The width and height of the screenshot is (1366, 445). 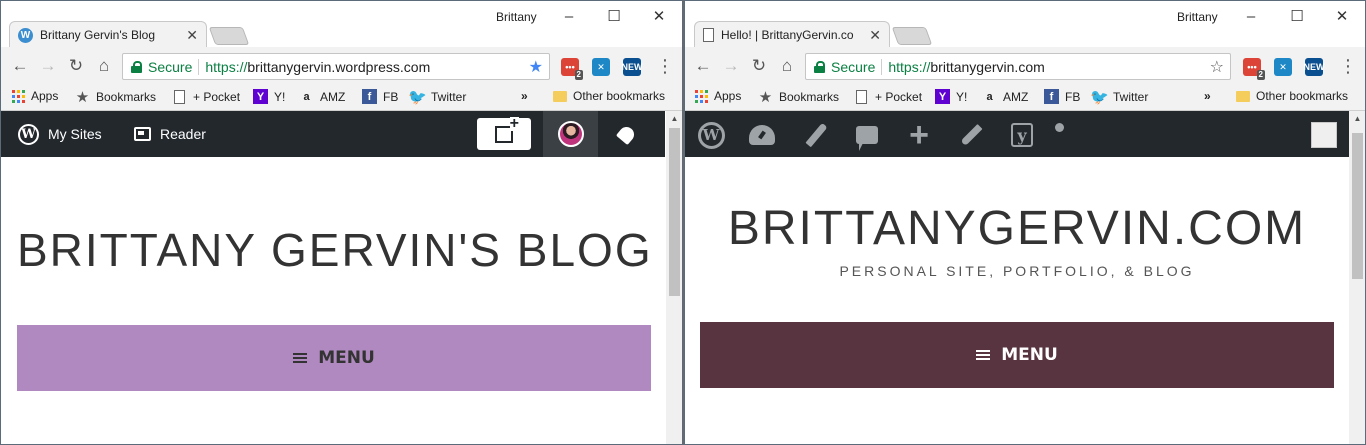 I want to click on bookmark-label: FB, so click(x=1073, y=96).